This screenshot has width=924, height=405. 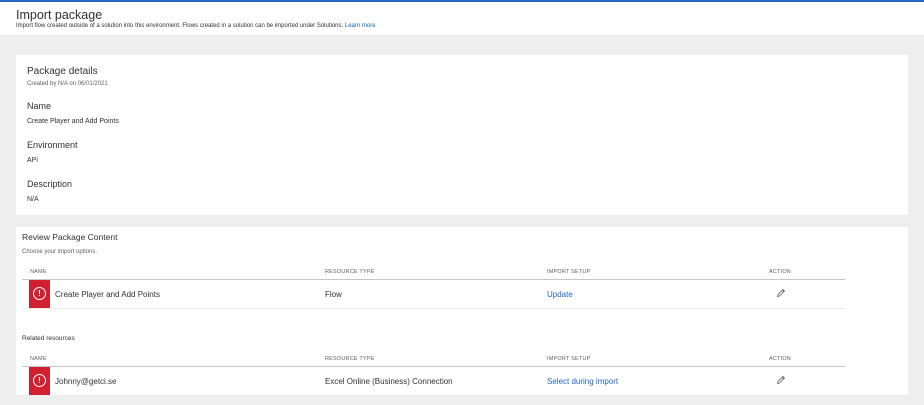 What do you see at coordinates (38, 272) in the screenshot?
I see `column-header-name: NAME` at bounding box center [38, 272].